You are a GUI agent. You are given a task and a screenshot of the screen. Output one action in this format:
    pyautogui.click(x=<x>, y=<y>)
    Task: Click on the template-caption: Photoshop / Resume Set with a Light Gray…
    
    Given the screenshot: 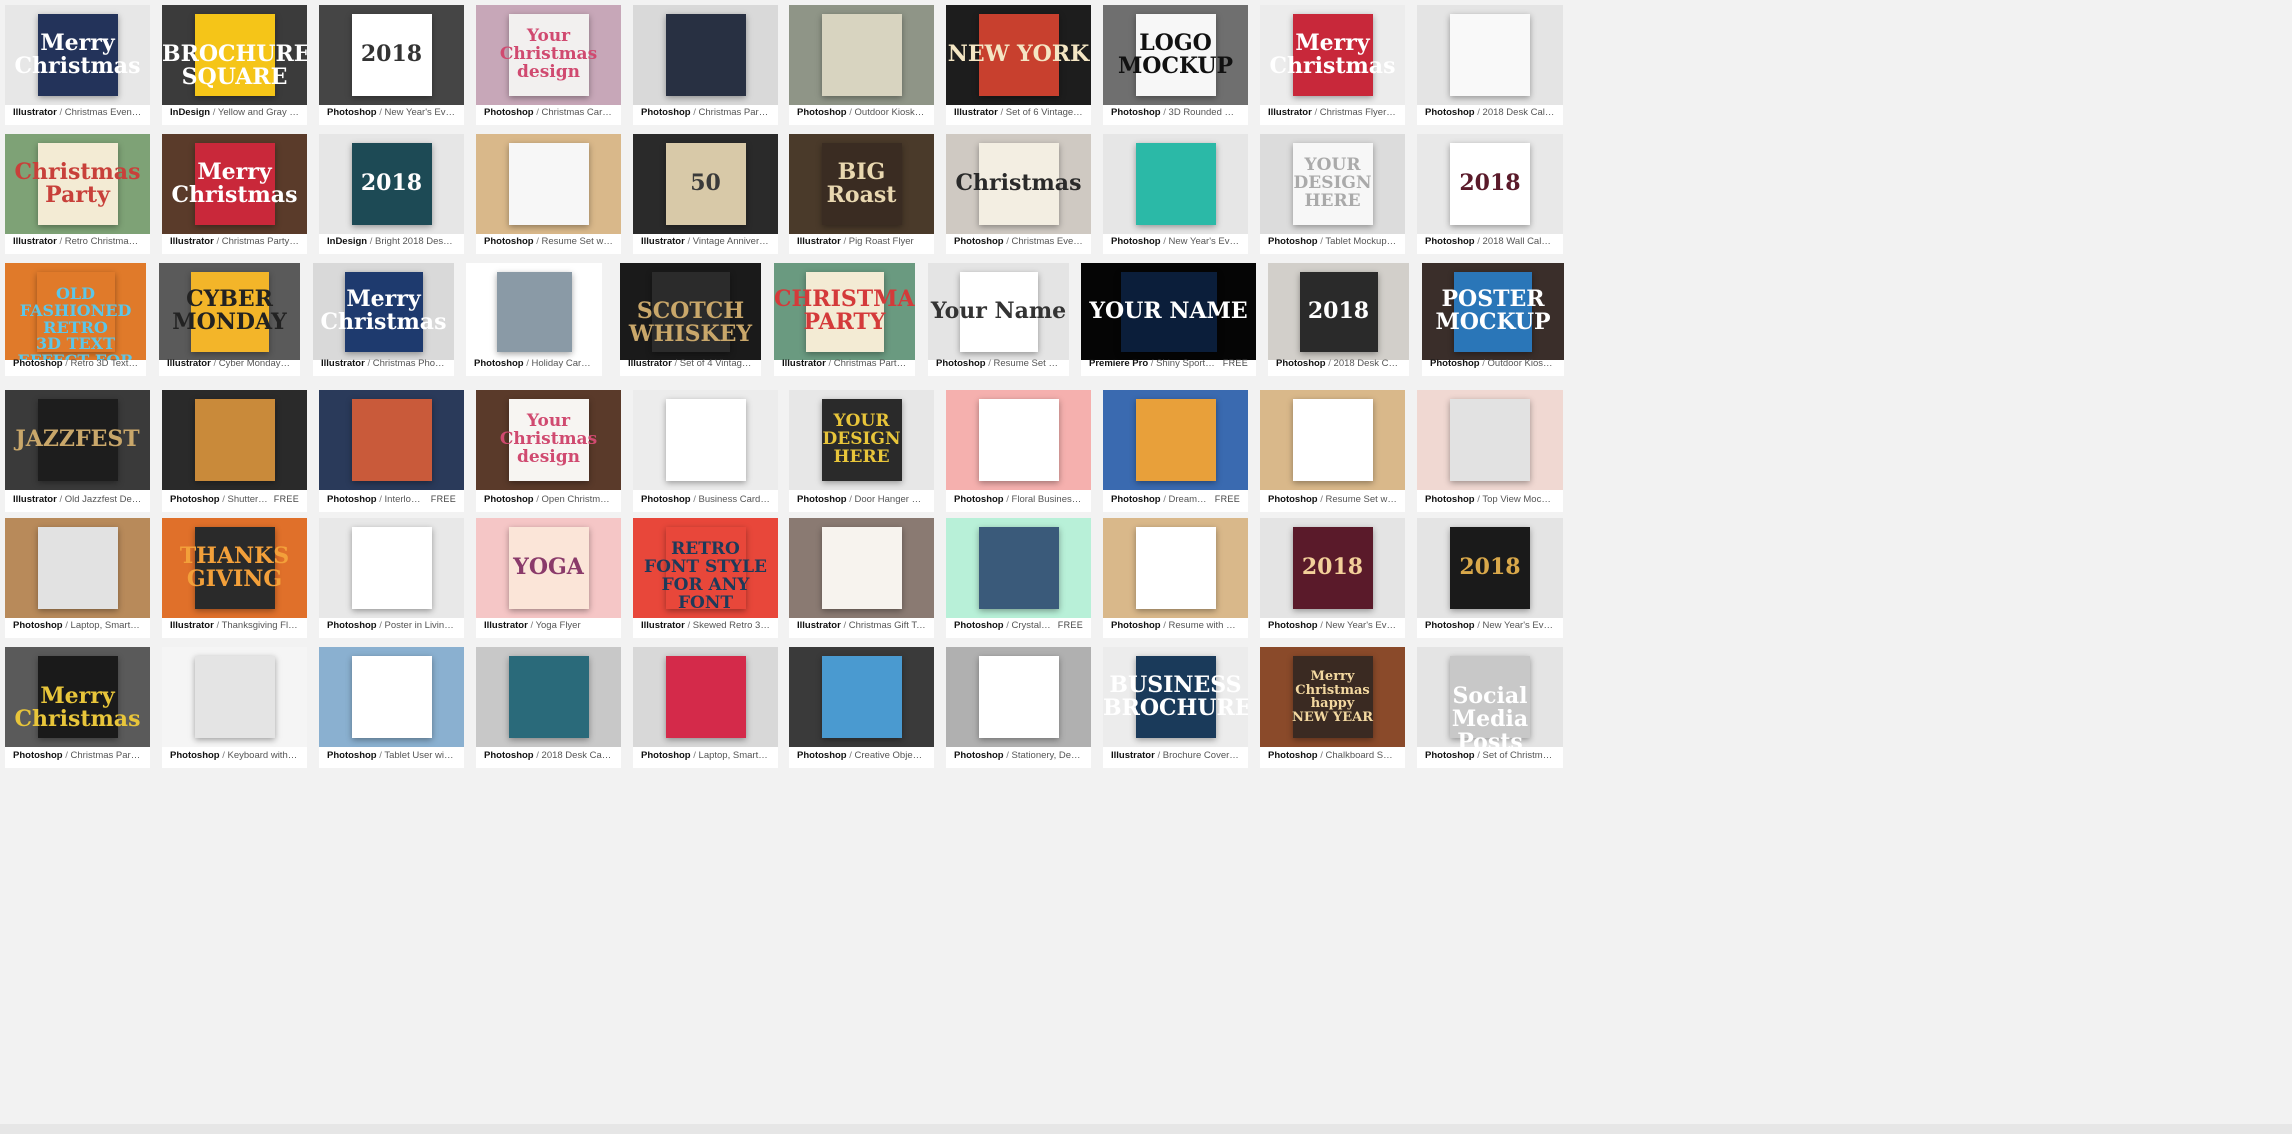 What is the action you would take?
    pyautogui.click(x=548, y=241)
    